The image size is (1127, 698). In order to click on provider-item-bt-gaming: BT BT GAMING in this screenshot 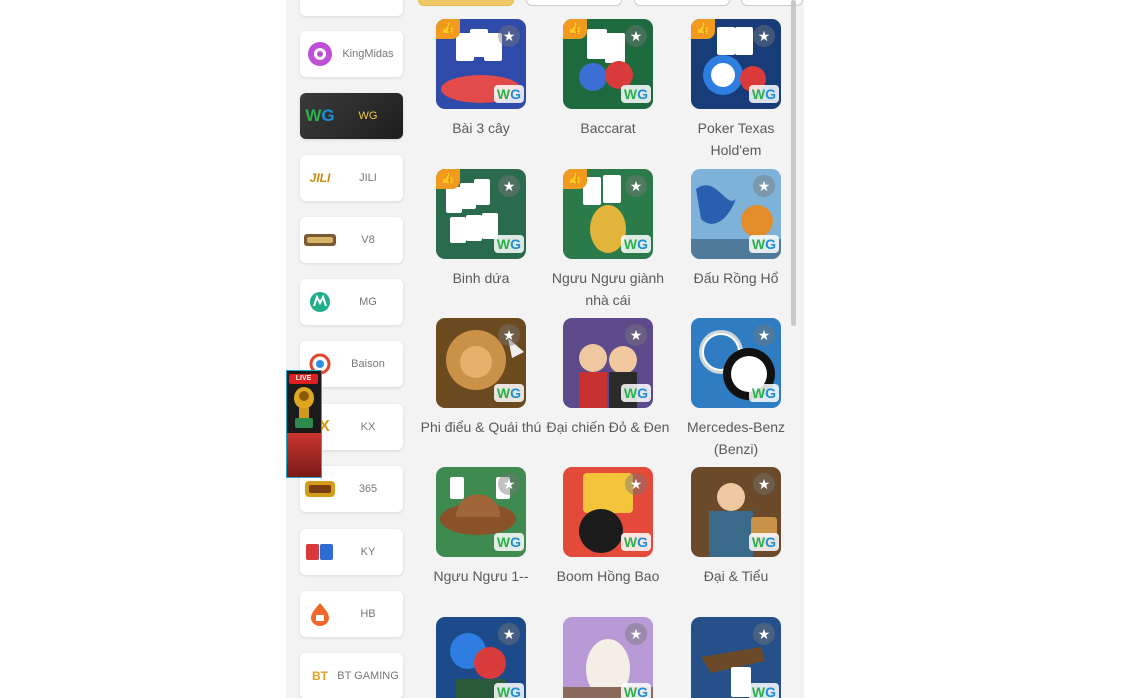, I will do `click(351, 675)`.